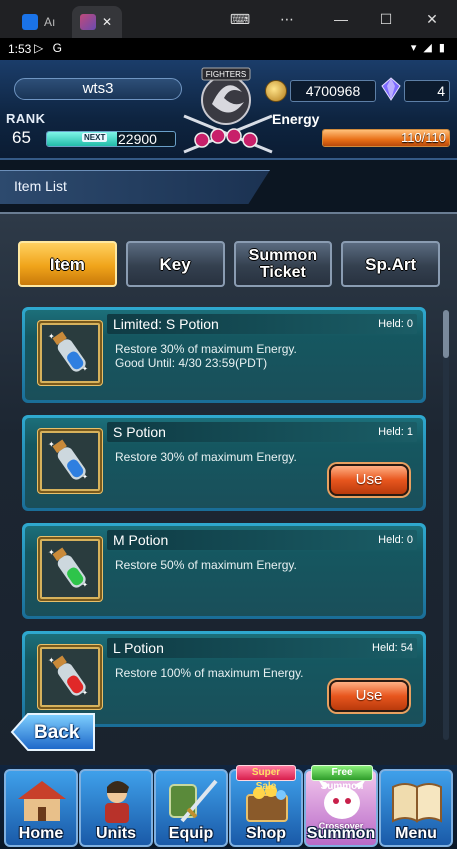 The height and width of the screenshot is (849, 457). I want to click on nav-units-label: Units, so click(116, 833).